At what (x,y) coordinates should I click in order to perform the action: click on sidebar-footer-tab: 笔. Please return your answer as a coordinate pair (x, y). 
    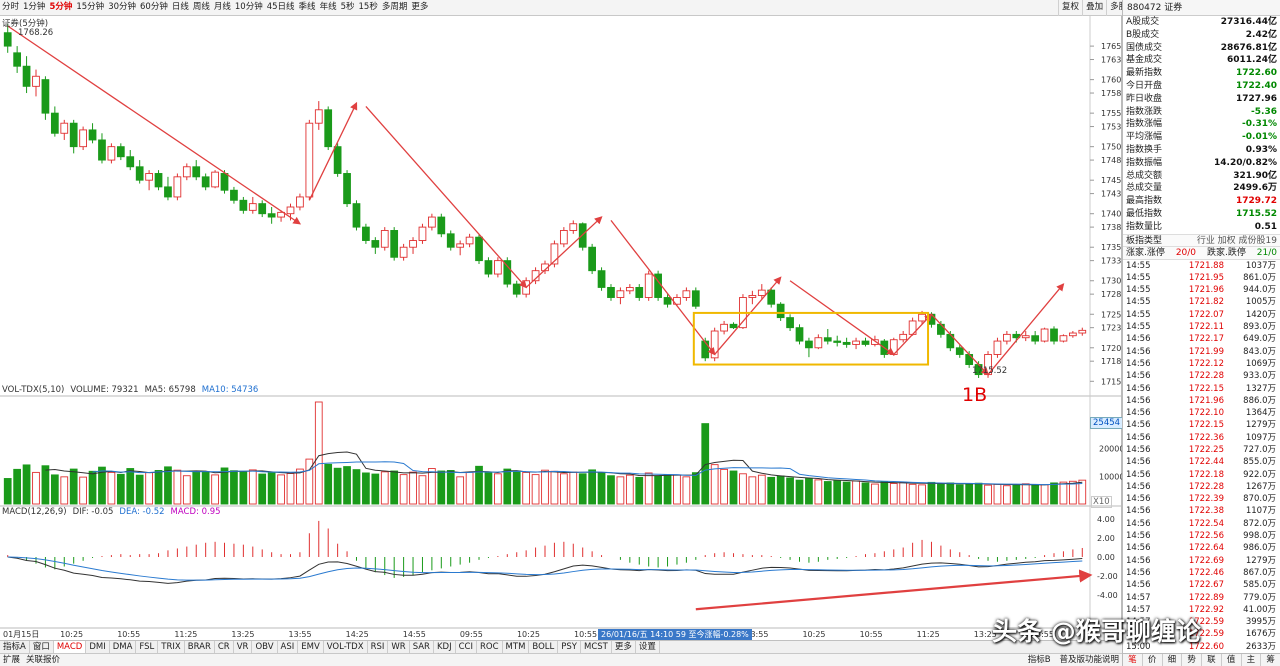
    Looking at the image, I should click on (1133, 660).